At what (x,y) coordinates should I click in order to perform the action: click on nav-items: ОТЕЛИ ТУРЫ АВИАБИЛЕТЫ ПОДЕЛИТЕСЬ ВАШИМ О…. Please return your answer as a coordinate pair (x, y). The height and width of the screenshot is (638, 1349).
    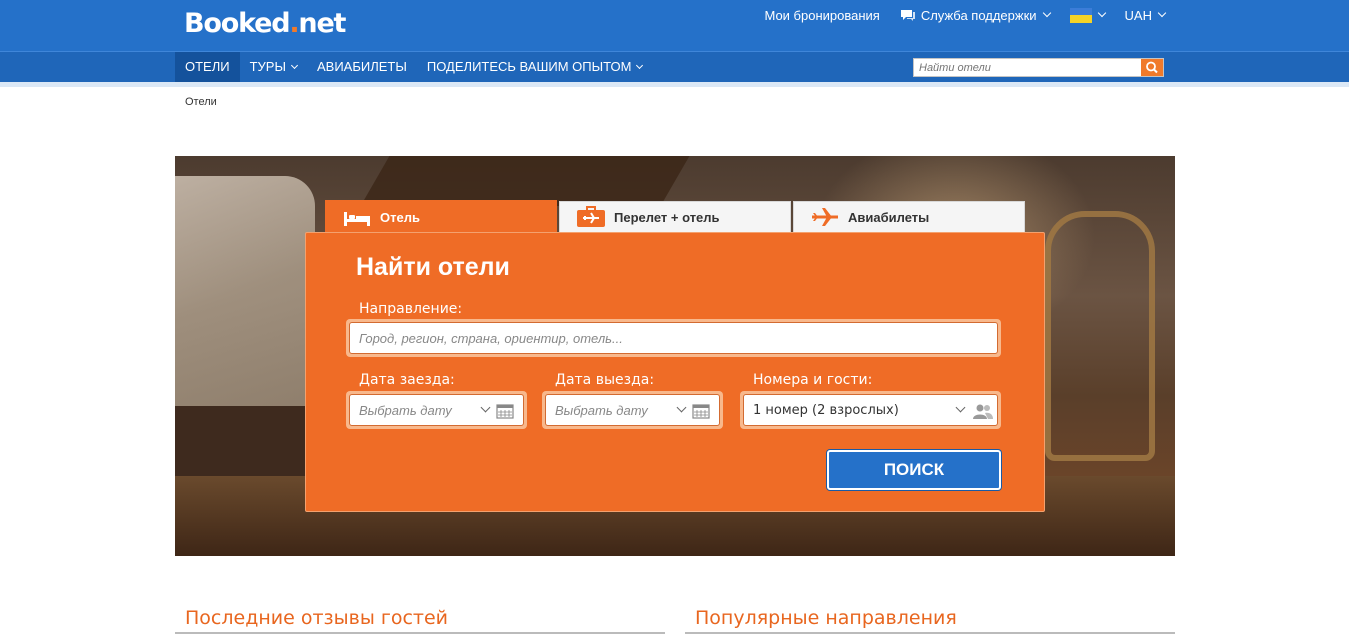
    Looking at the image, I should click on (413, 67).